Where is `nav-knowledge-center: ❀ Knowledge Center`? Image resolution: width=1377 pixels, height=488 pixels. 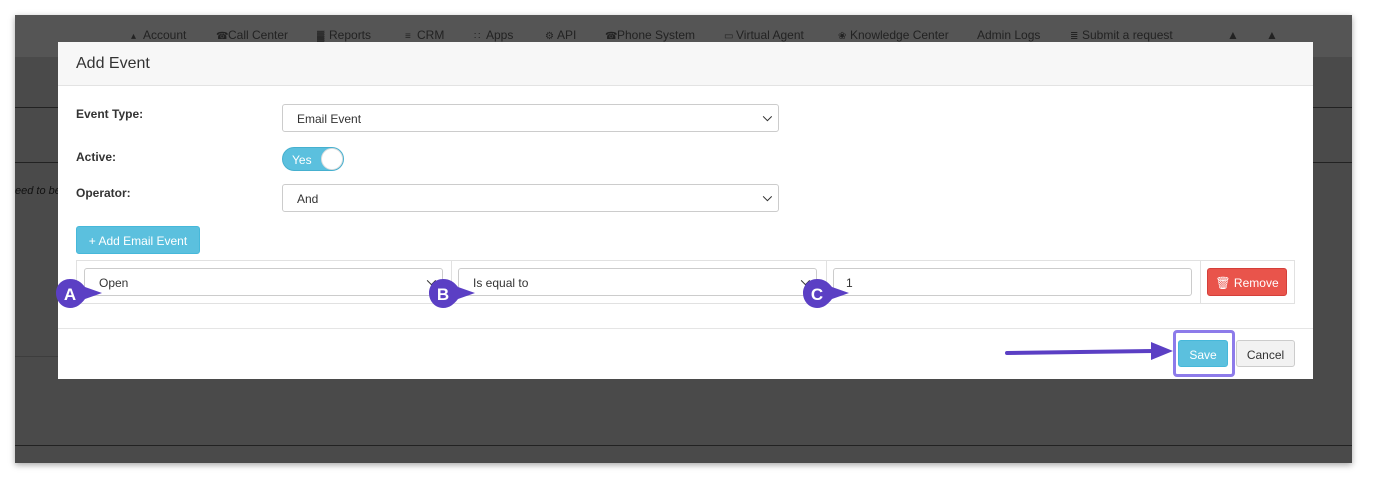
nav-knowledge-center: ❀ Knowledge Center is located at coordinates (893, 35).